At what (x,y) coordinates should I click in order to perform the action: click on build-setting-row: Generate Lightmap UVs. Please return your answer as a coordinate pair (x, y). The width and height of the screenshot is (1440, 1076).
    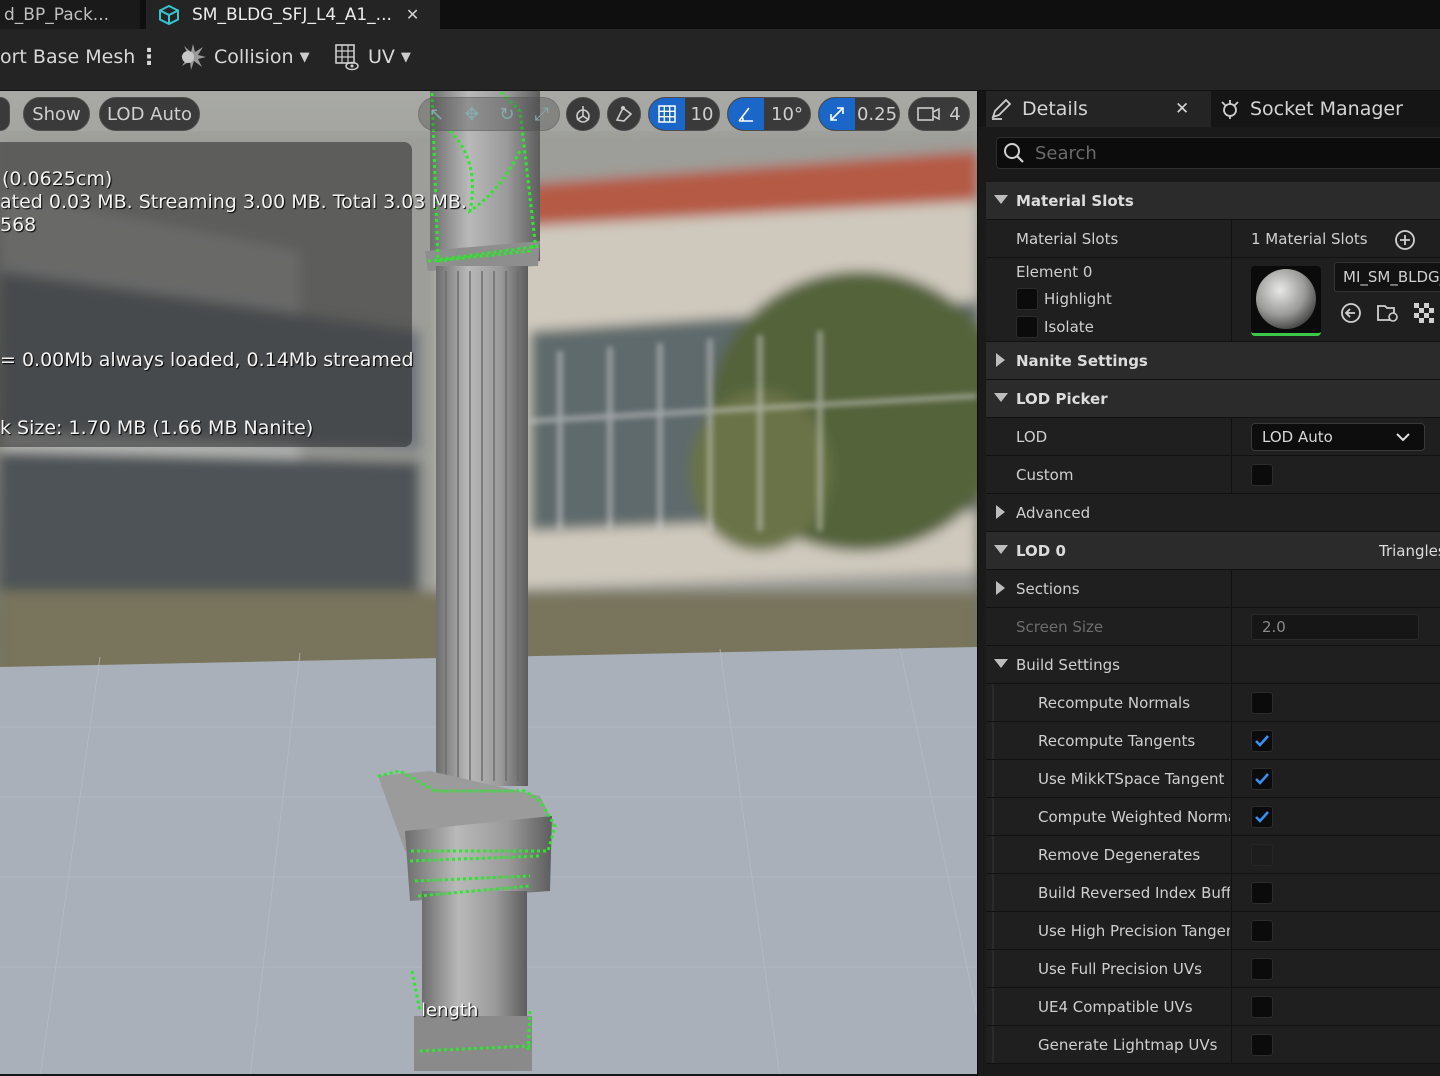
    Looking at the image, I should click on (1213, 1045).